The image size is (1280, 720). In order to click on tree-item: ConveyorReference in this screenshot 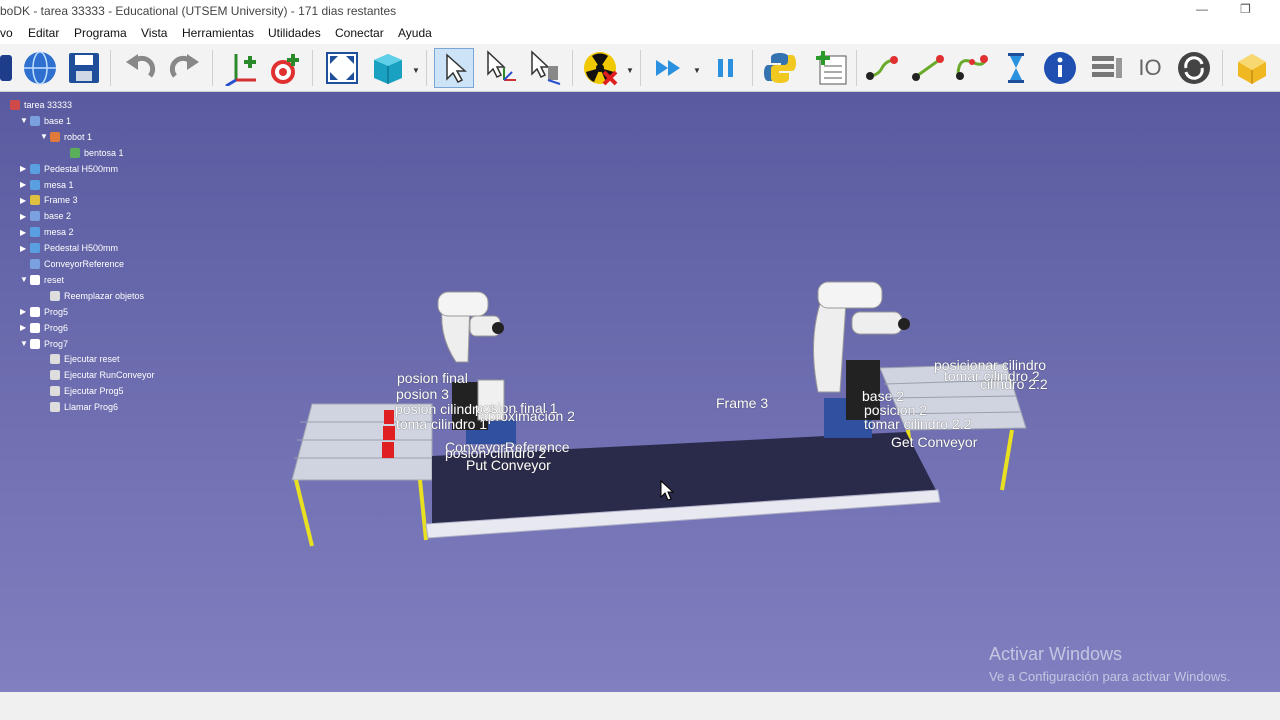, I will do `click(72, 264)`.